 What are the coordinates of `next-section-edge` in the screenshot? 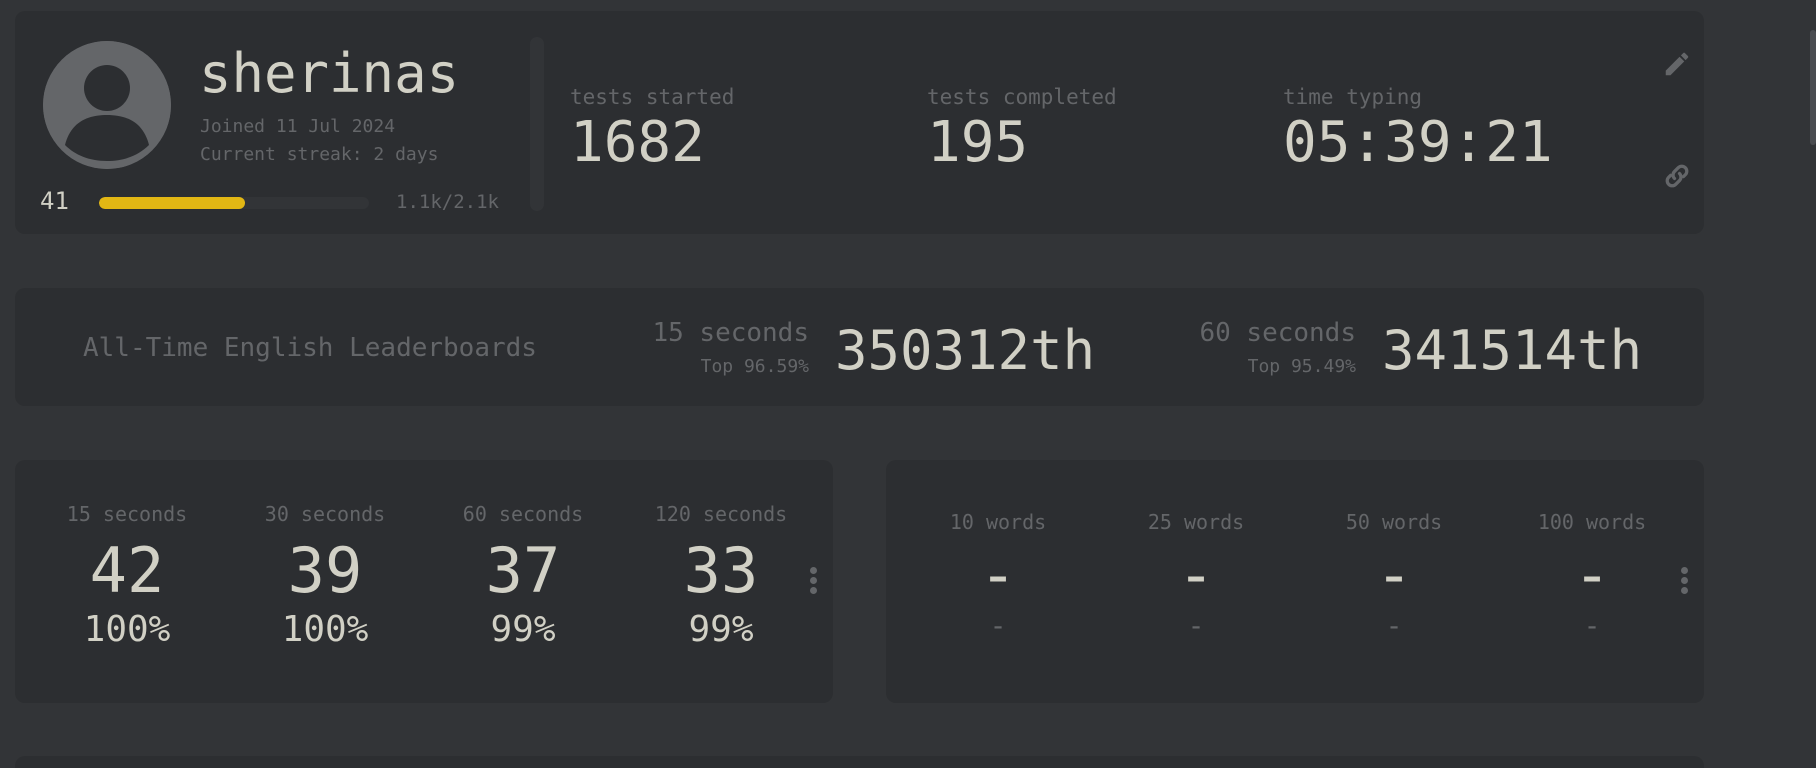 It's located at (859, 762).